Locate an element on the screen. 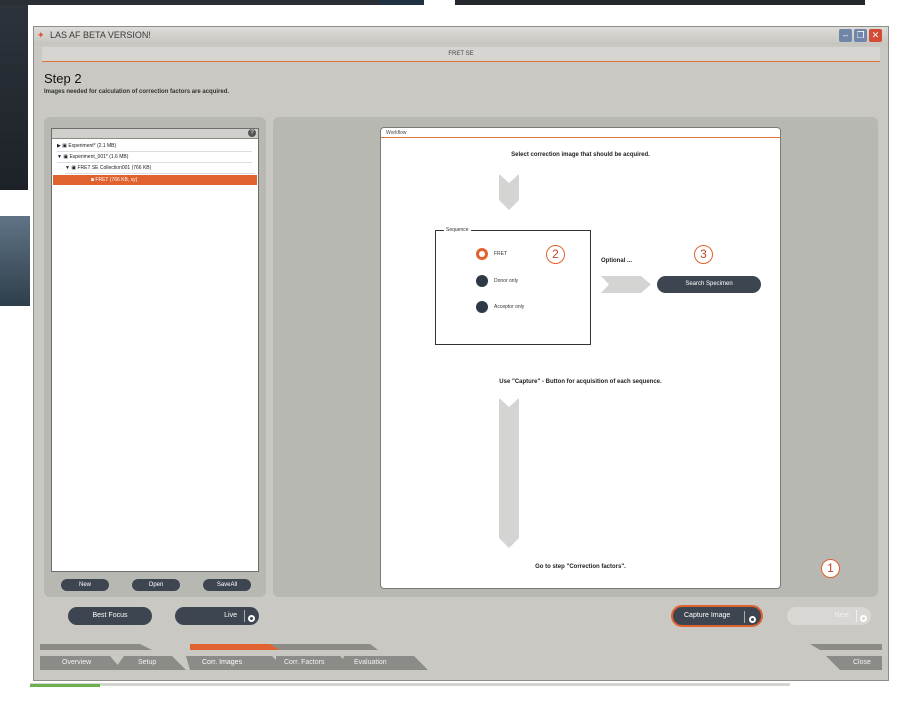 The image size is (923, 706). tree-item-experiment-001: ▼ ▣ Experiment_001* (1.6 MB) is located at coordinates (154, 158).